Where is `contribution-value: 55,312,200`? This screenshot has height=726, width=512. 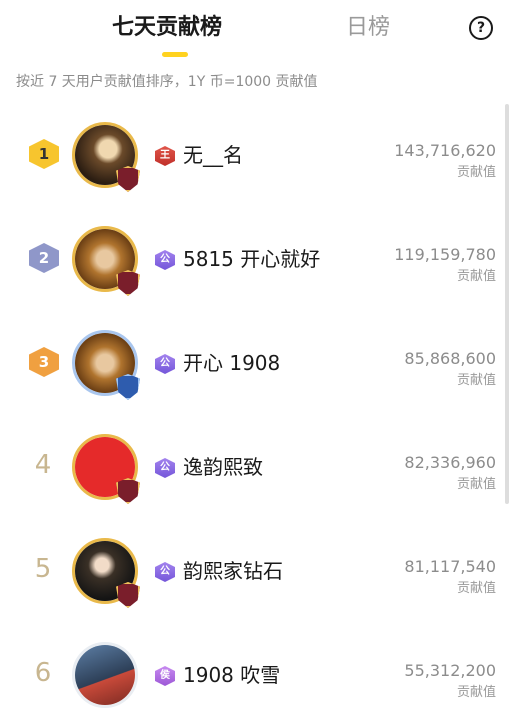
contribution-value: 55,312,200 is located at coordinates (450, 670).